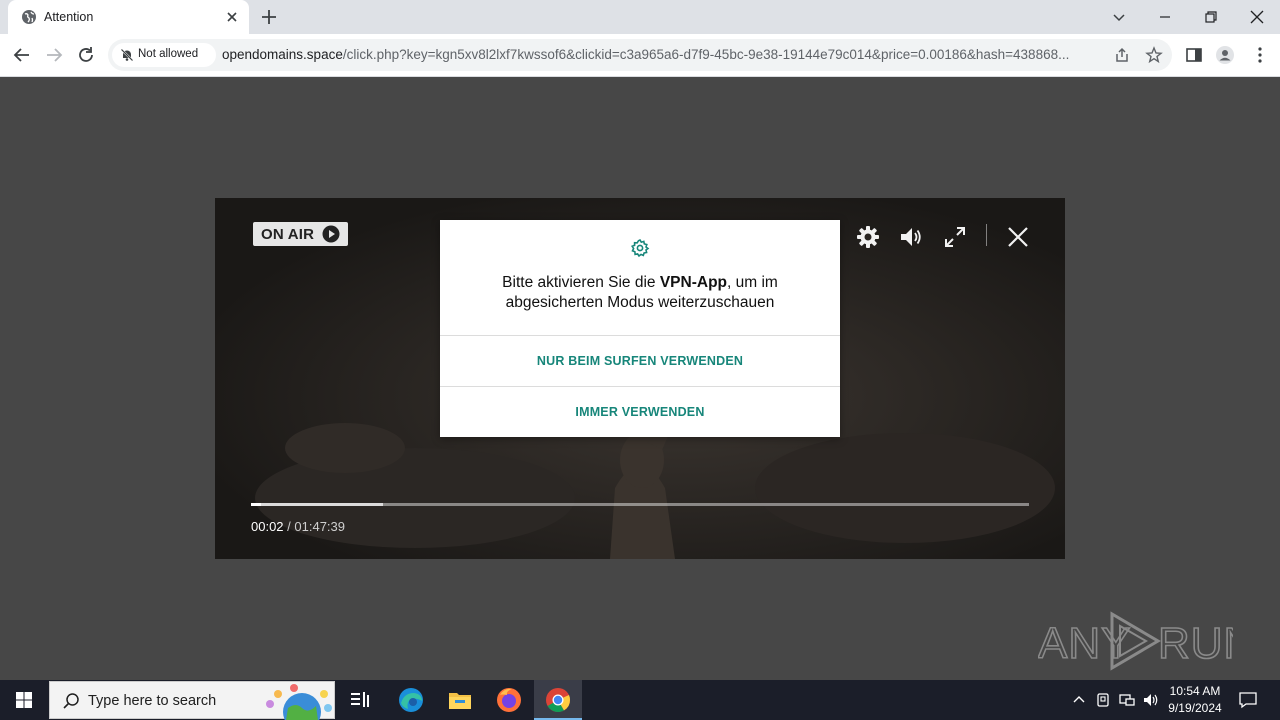  I want to click on sidepanel-icon, so click(1194, 55).